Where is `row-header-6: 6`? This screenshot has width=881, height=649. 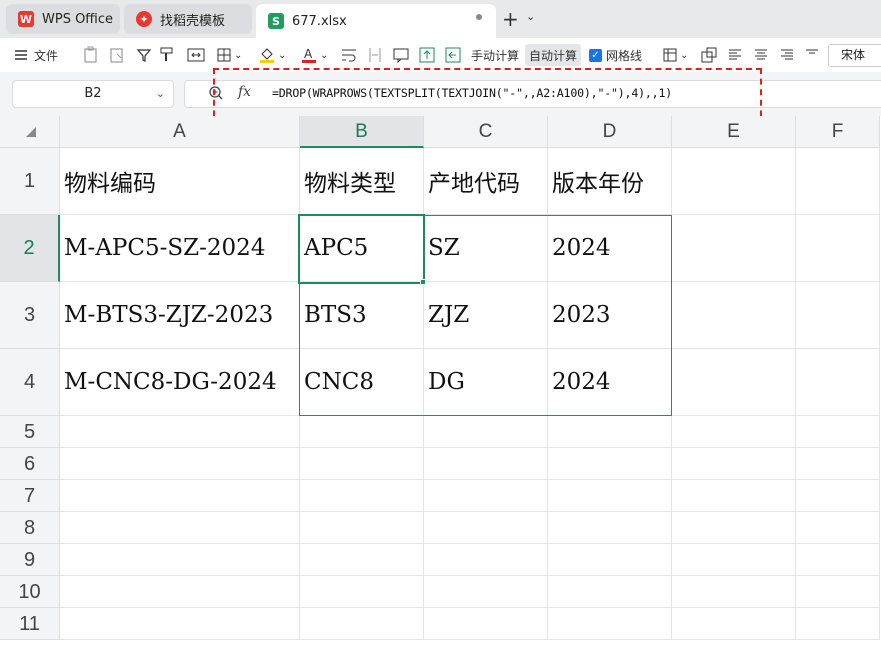
row-header-6: 6 is located at coordinates (30, 464).